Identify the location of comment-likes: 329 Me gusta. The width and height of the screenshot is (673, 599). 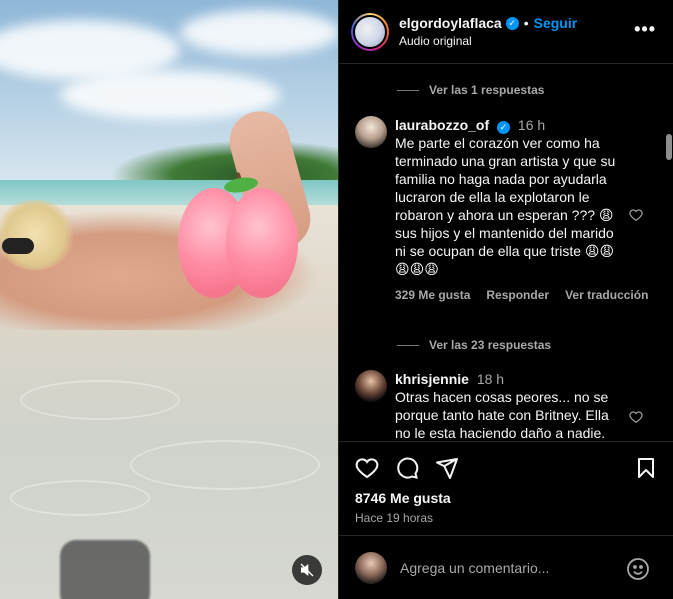
(432, 295).